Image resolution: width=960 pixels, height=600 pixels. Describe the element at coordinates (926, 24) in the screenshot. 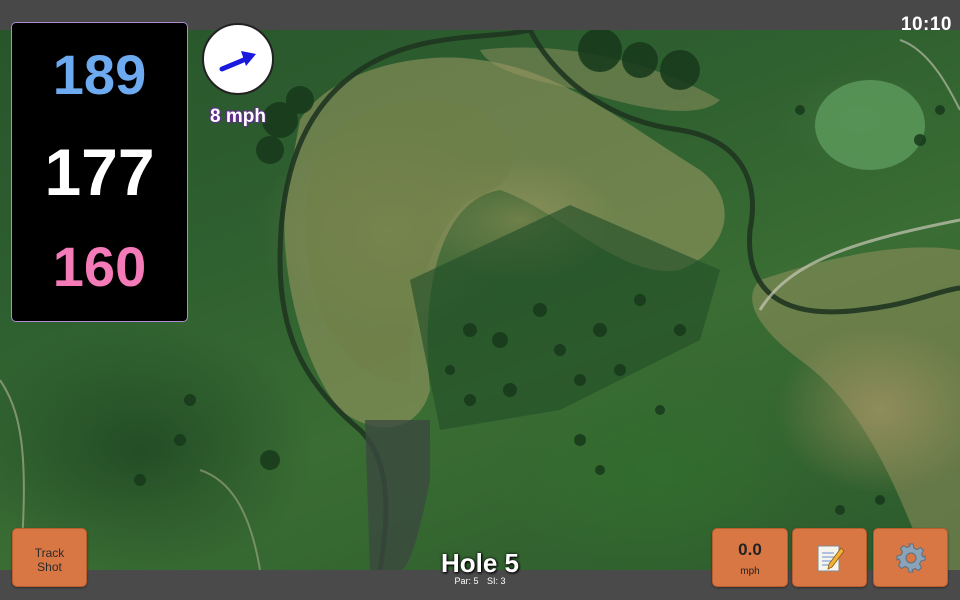

I see `clock: 10:10` at that location.